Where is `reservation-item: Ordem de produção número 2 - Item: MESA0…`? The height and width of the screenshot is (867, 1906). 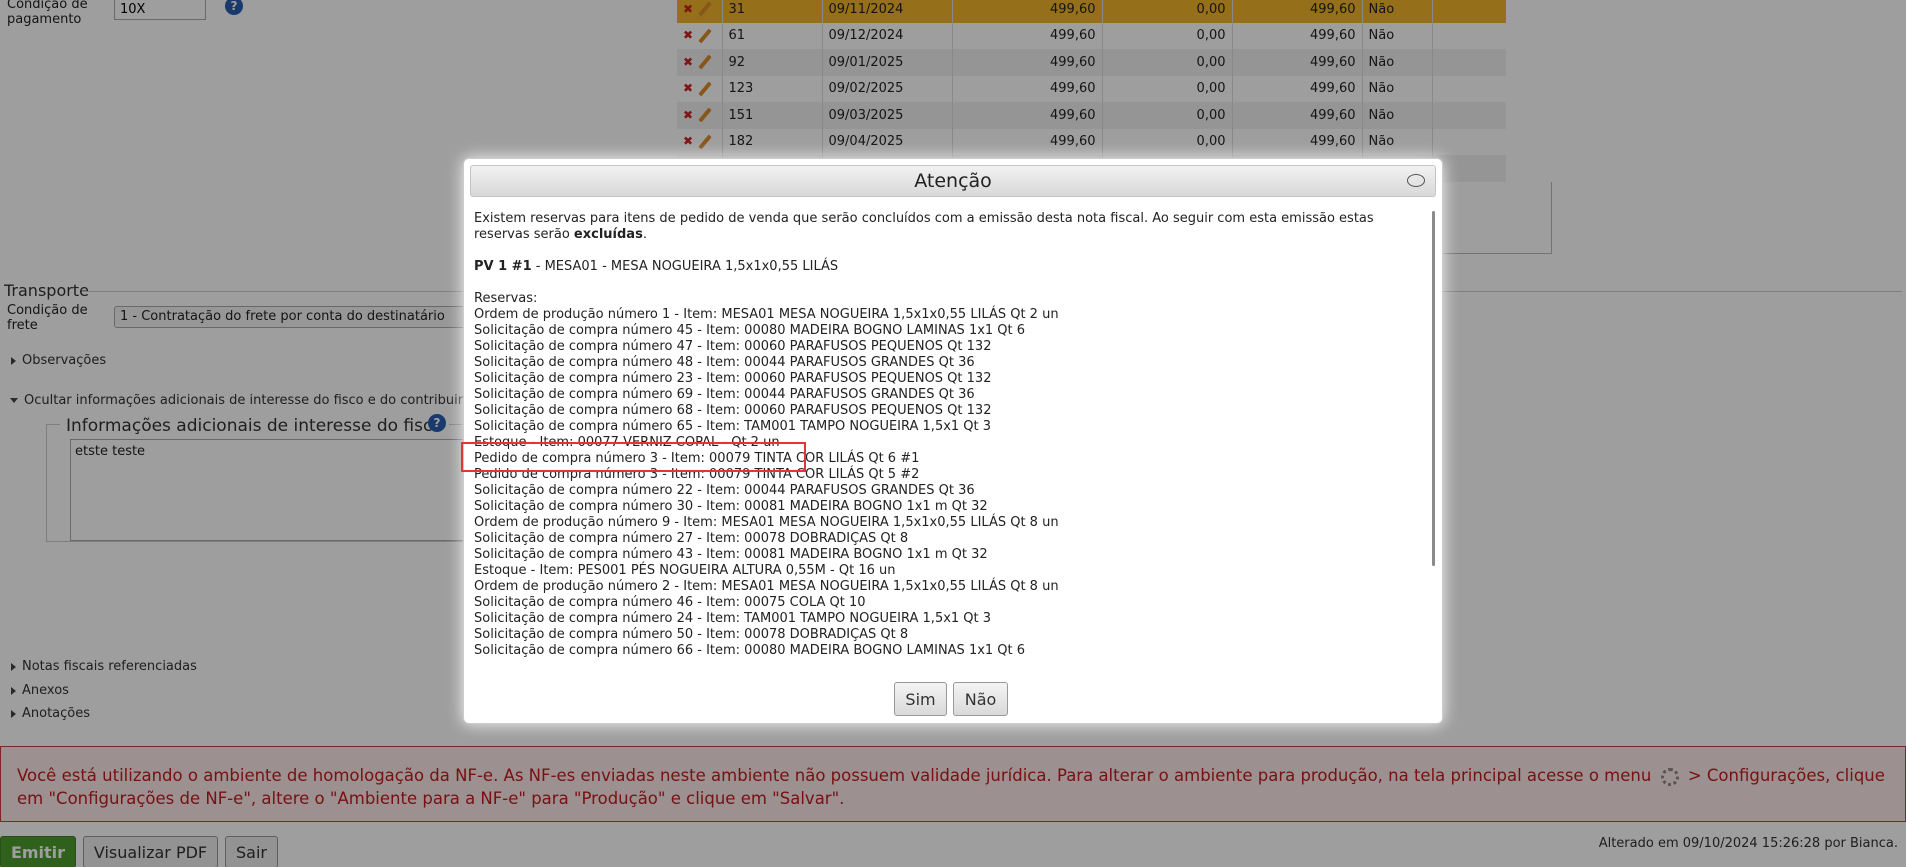
reservation-item: Ordem de produção número 2 - Item: MESA0… is located at coordinates (766, 586).